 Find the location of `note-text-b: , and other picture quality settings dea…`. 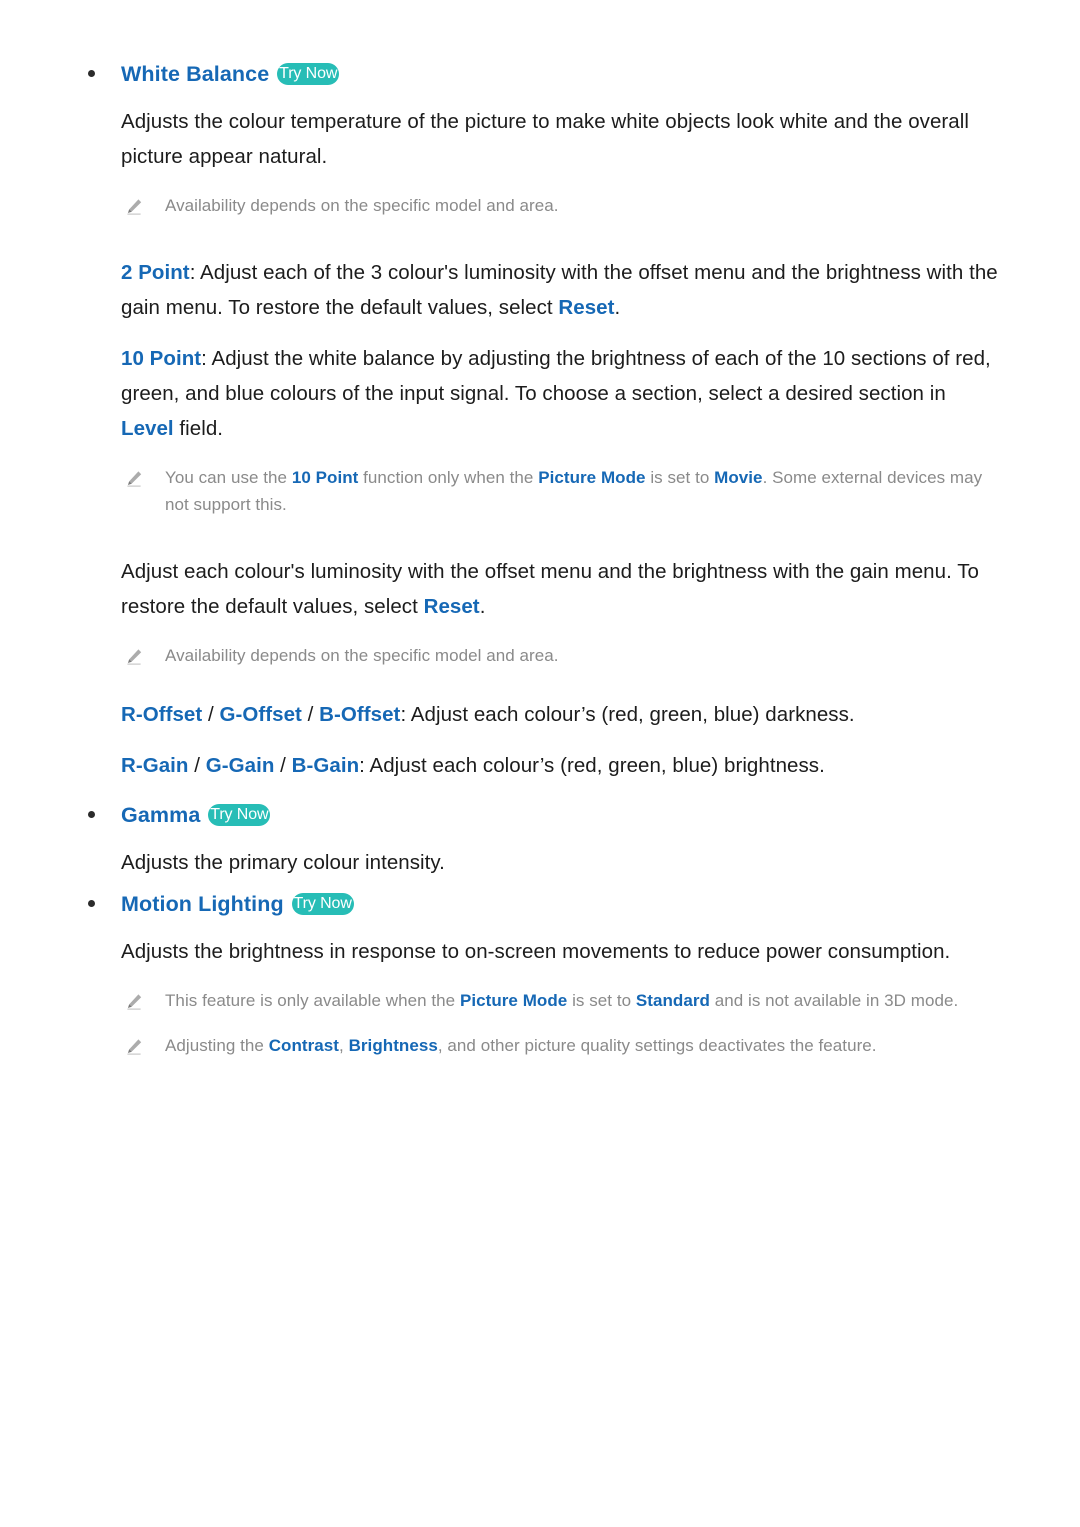

note-text-b: , and other picture quality settings dea… is located at coordinates (657, 1045).